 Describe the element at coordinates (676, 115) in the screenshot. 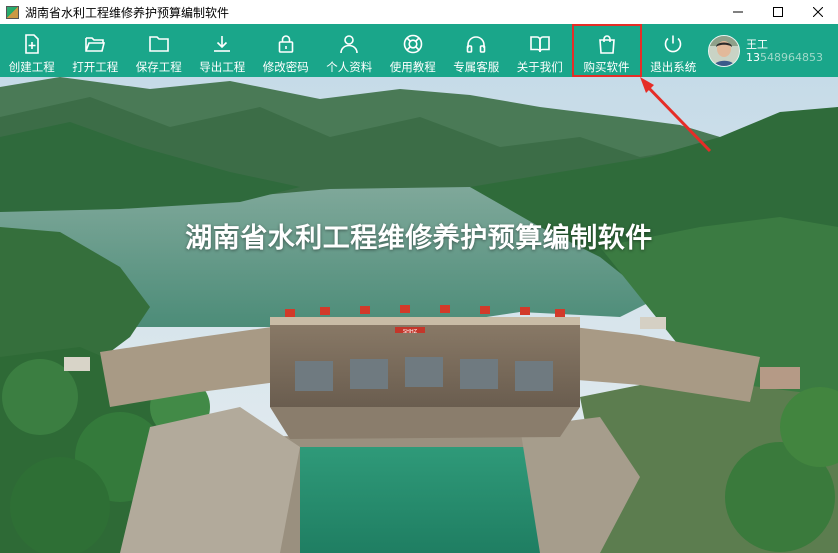

I see `annotation-arrow` at that location.